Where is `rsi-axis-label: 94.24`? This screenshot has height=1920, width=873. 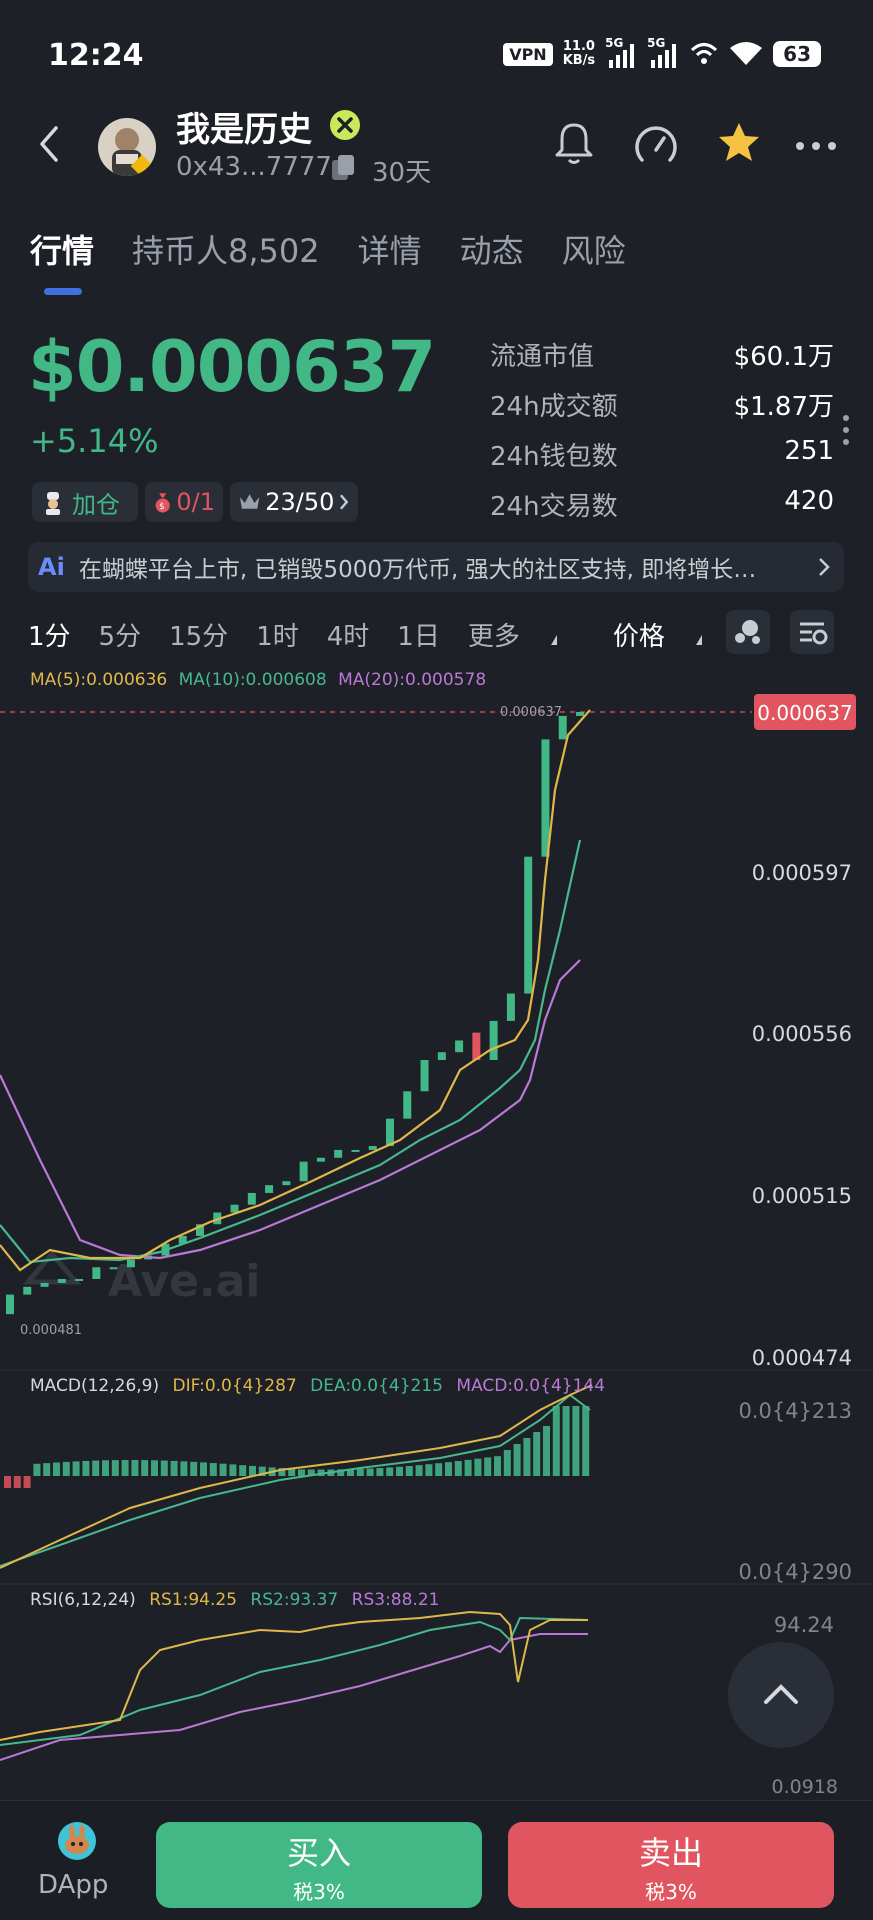 rsi-axis-label: 94.24 is located at coordinates (804, 1625).